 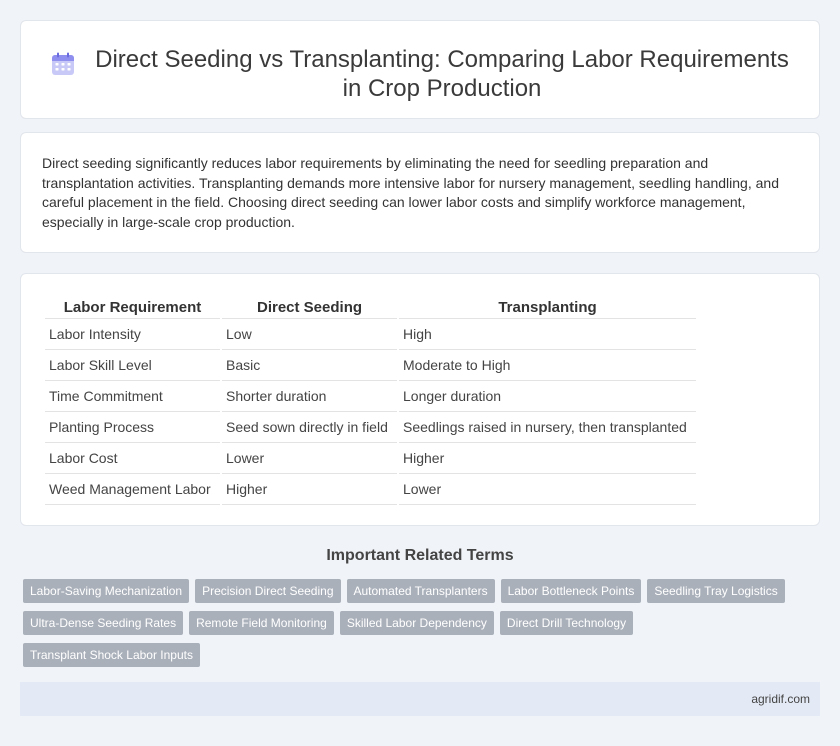 I want to click on column-header-transplanting: Transplanting, so click(x=547, y=307).